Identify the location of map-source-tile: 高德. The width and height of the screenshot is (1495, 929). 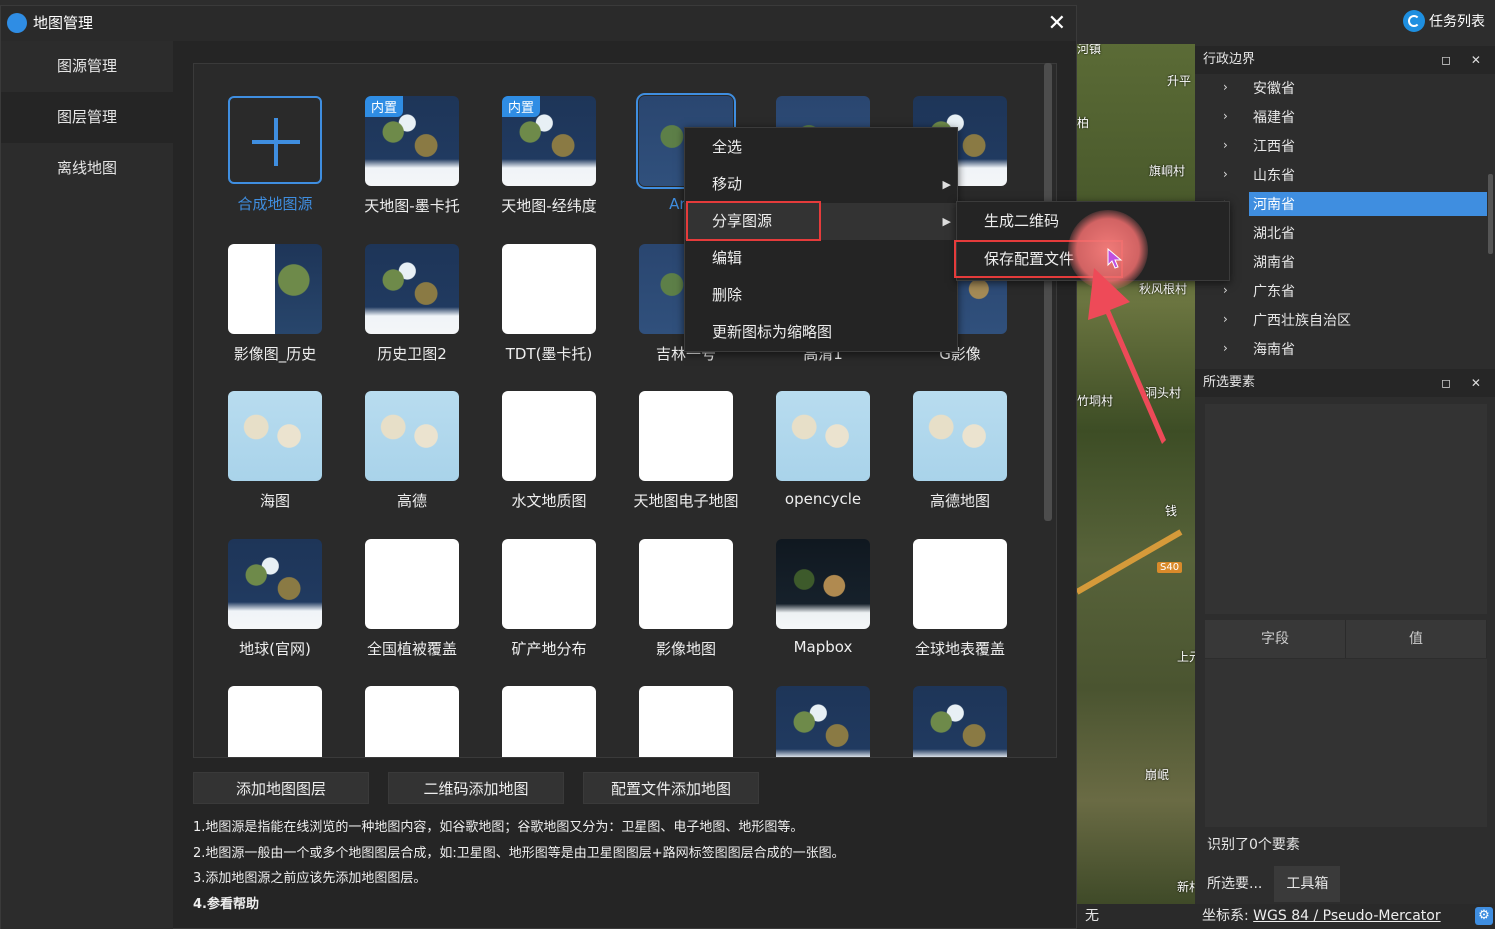
(412, 451).